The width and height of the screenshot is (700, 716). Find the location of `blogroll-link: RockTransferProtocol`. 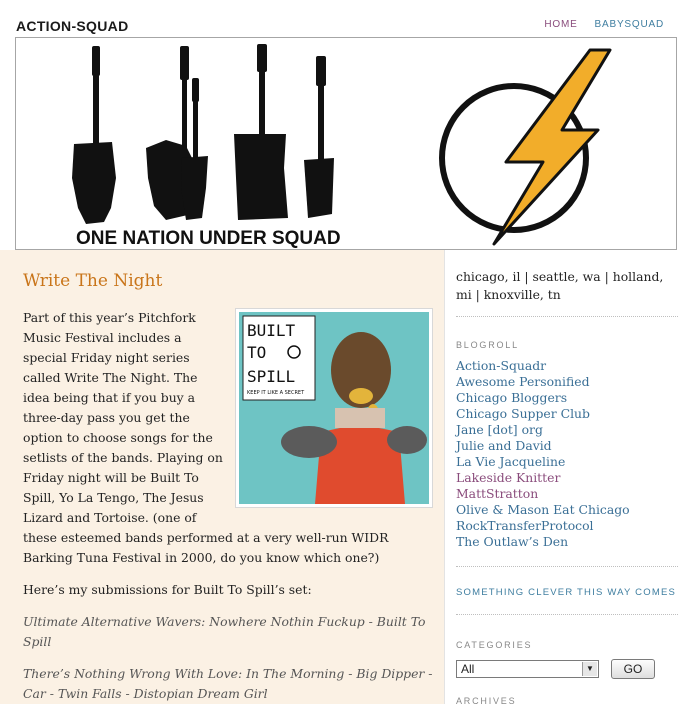

blogroll-link: RockTransferProtocol is located at coordinates (525, 525).